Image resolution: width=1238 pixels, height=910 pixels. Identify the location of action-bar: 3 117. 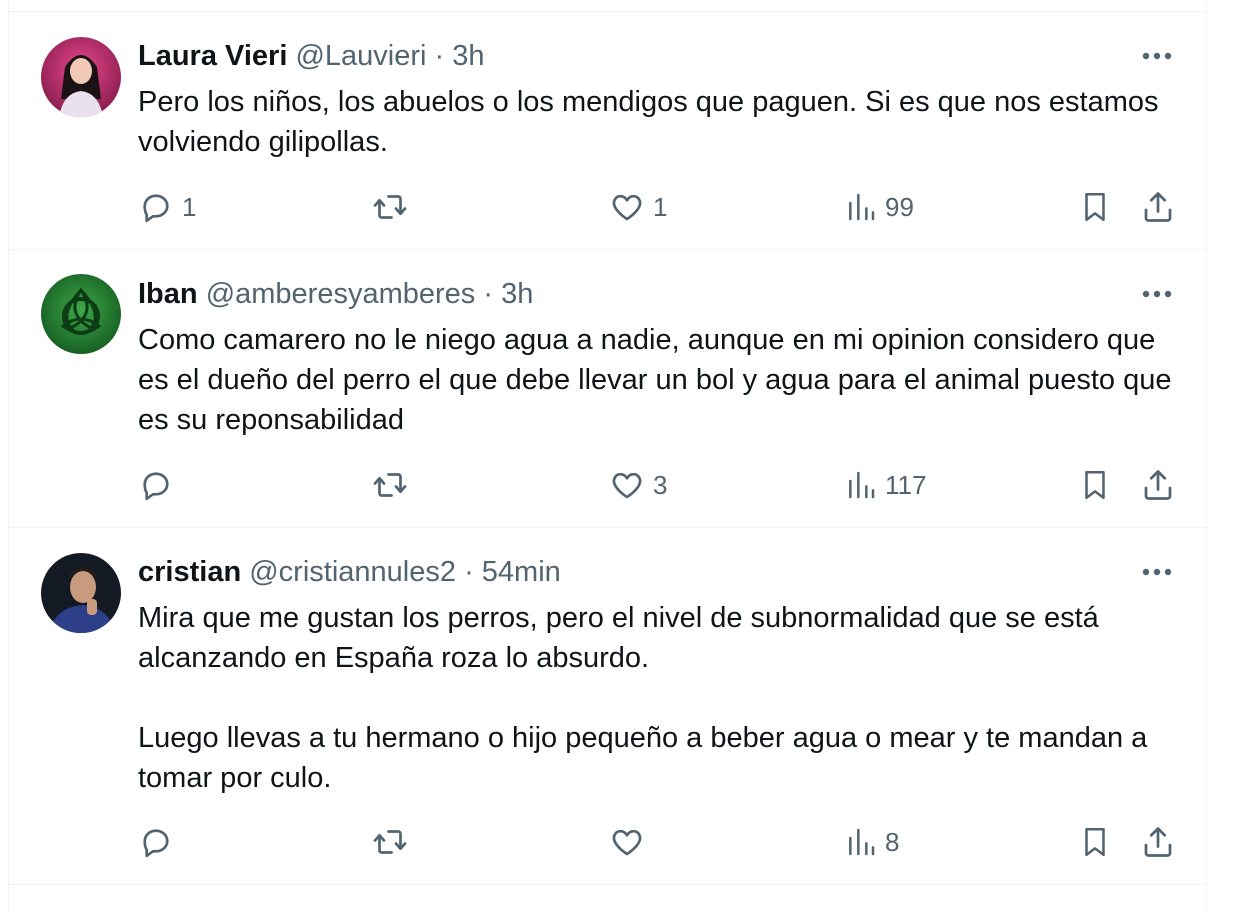
(672, 485).